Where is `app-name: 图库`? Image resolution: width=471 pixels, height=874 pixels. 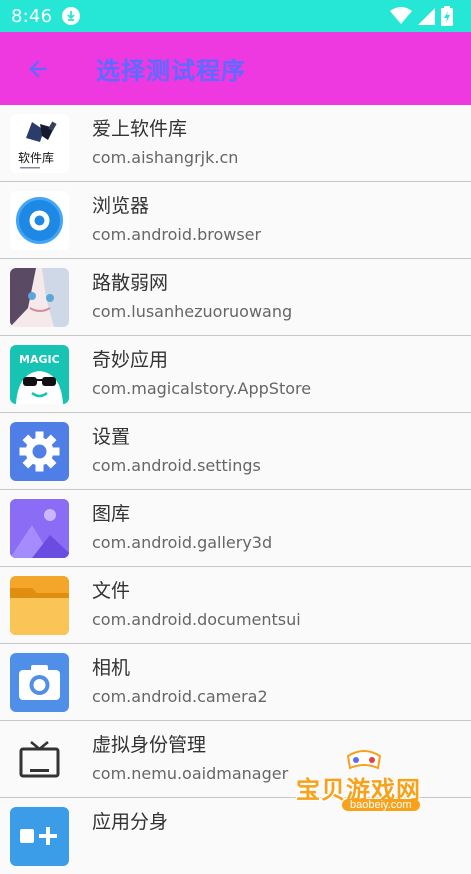
app-name: 图库 is located at coordinates (111, 514).